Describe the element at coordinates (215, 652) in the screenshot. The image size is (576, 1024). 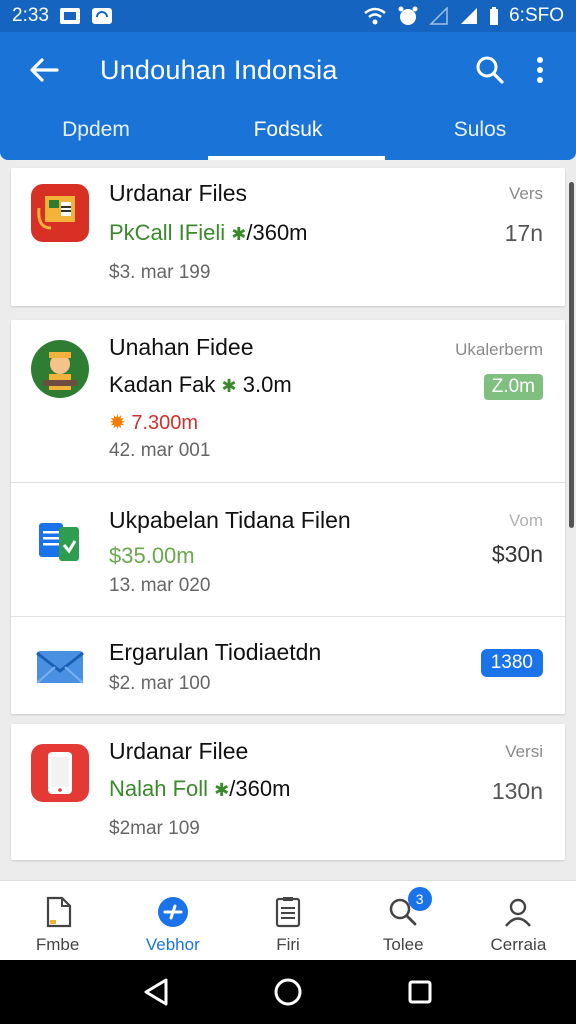
I see `item-title: Ergarulan Tiodiaetdn` at that location.